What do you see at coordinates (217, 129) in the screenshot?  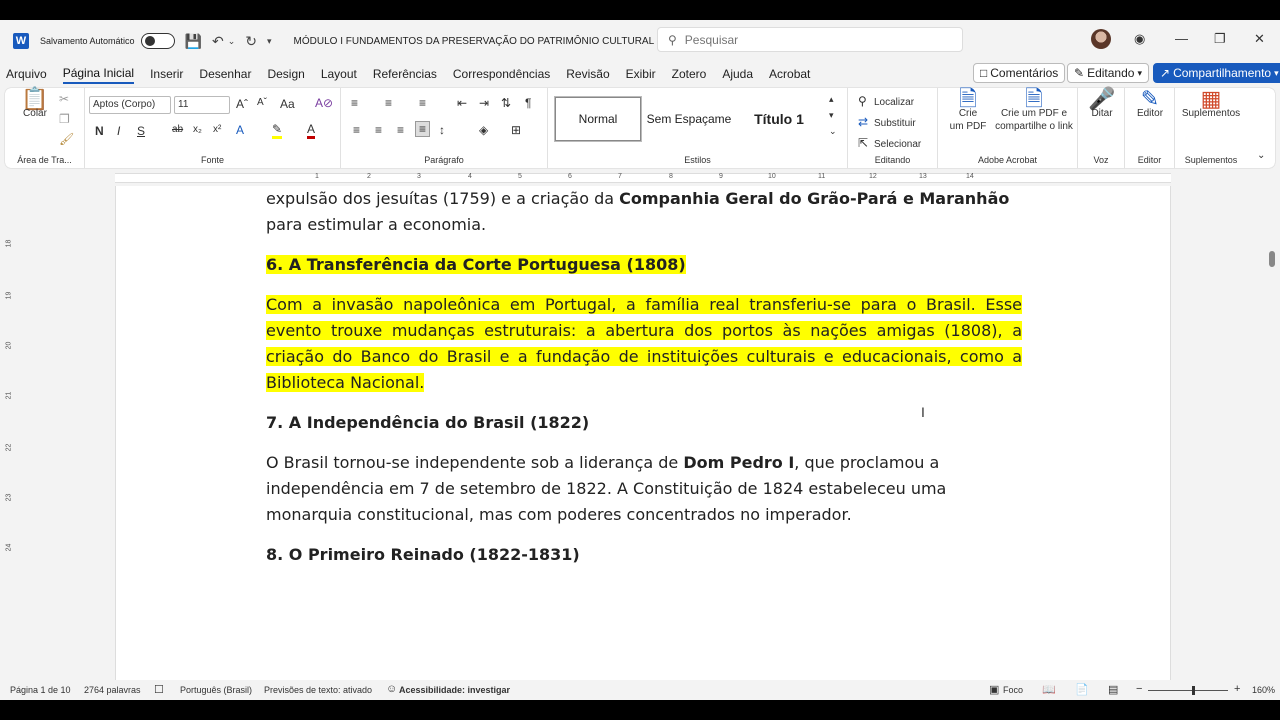 I see `superscript-icon: x²` at bounding box center [217, 129].